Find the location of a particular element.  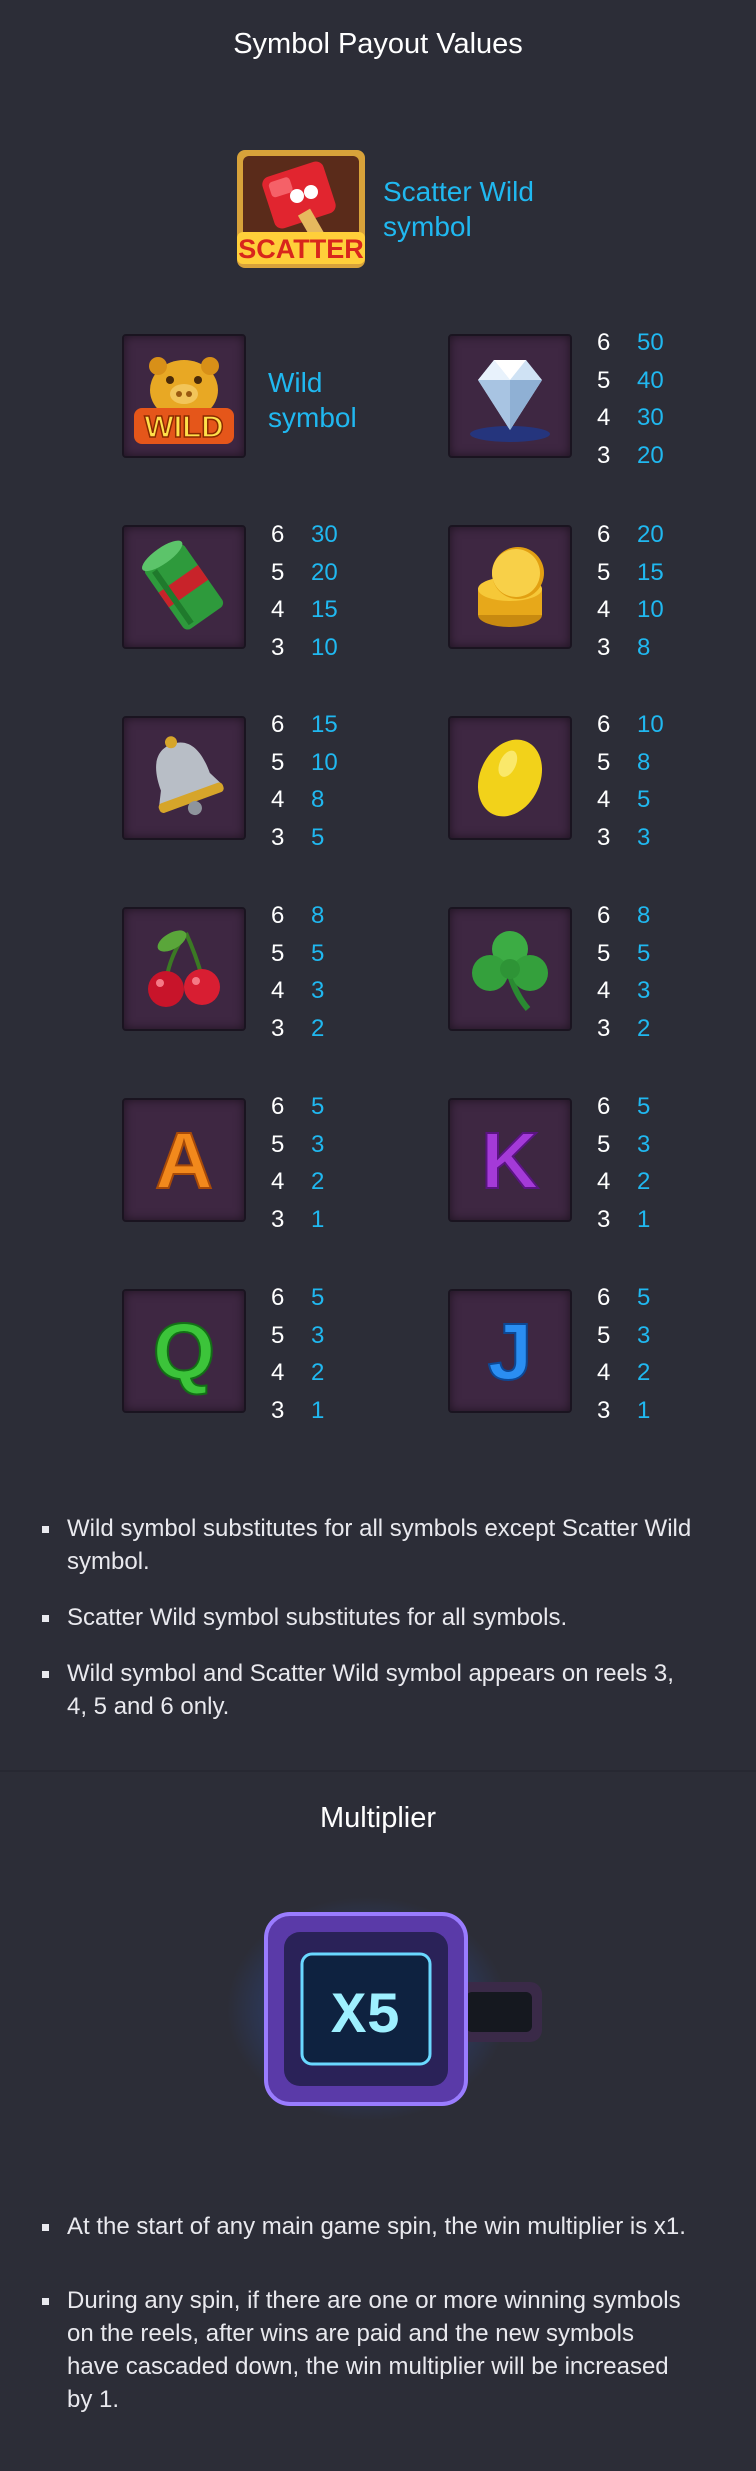

clover-payouts: 68 55 43 32 is located at coordinates (624, 972).